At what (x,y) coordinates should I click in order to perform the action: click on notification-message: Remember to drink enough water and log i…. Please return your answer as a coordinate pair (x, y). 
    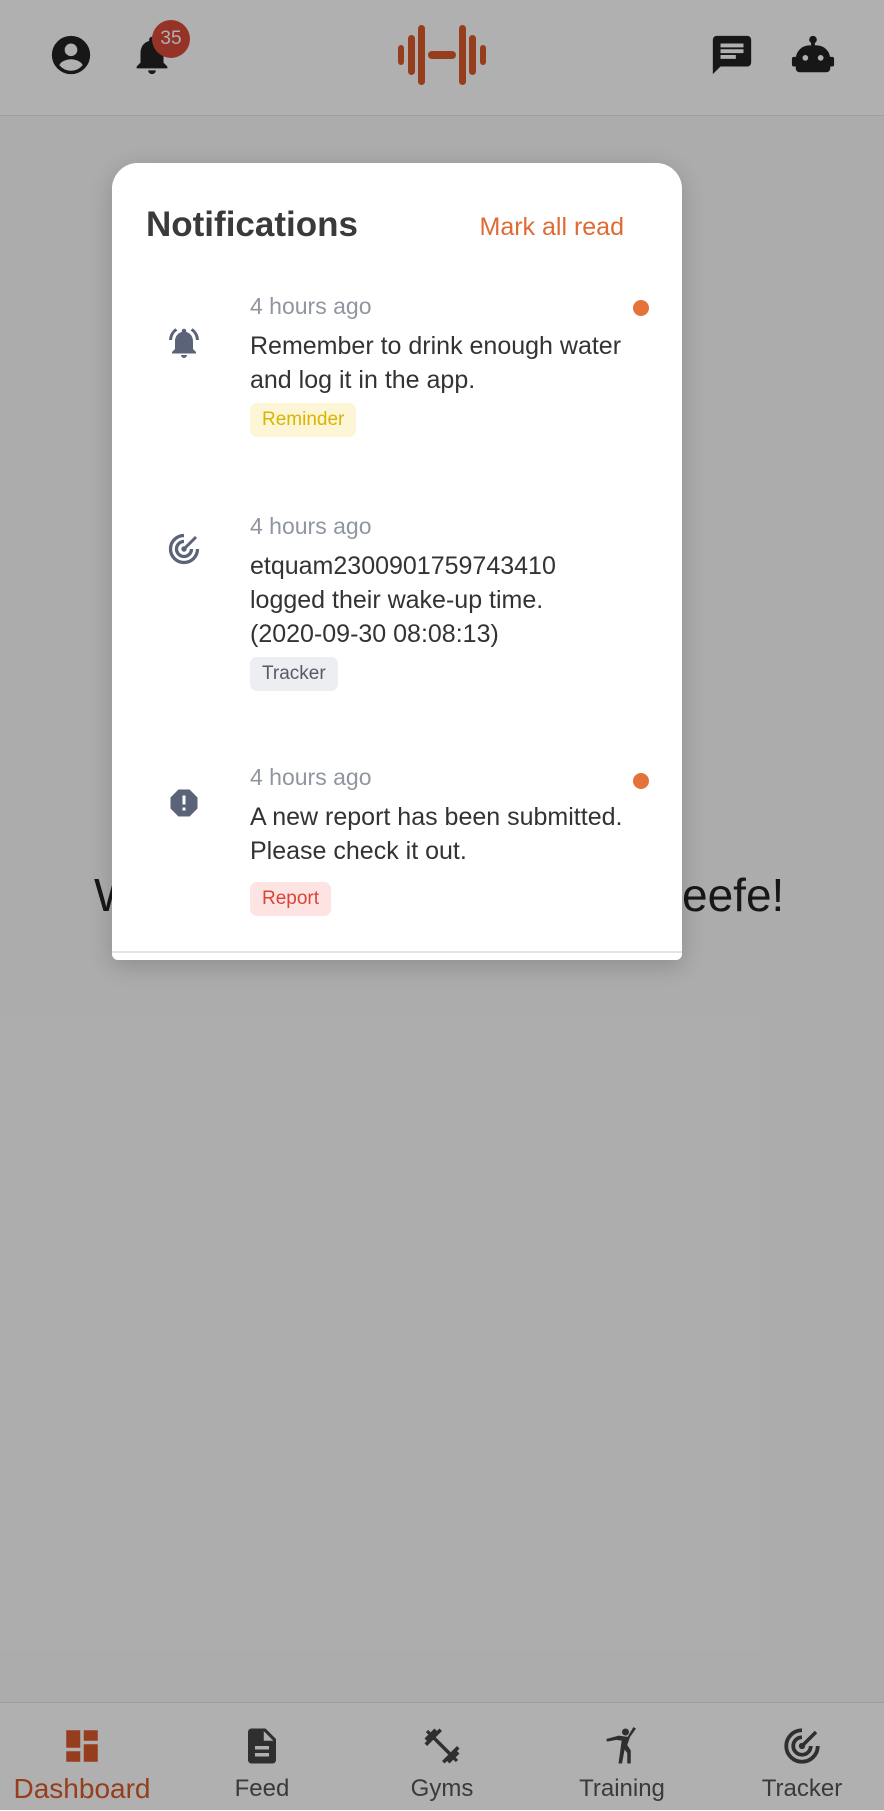
    Looking at the image, I should click on (436, 363).